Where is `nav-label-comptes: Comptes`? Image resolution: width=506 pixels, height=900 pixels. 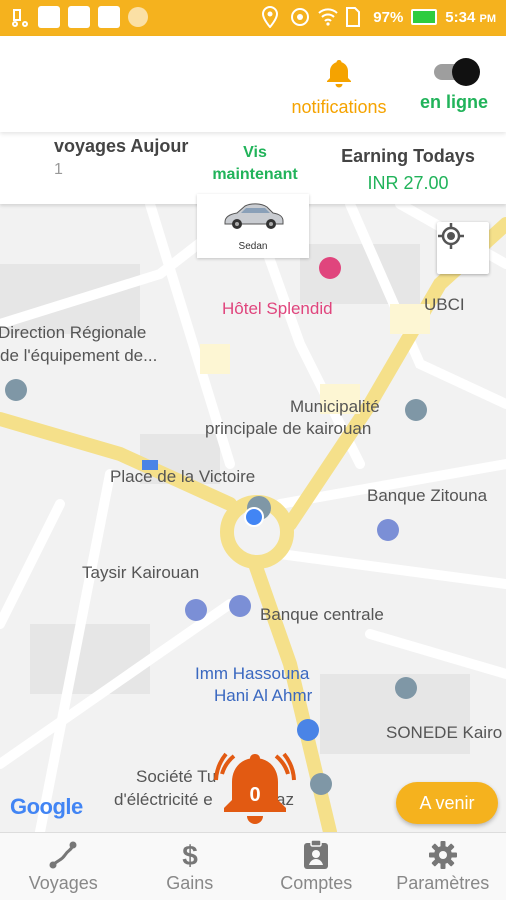
nav-label-comptes: Comptes is located at coordinates (316, 883).